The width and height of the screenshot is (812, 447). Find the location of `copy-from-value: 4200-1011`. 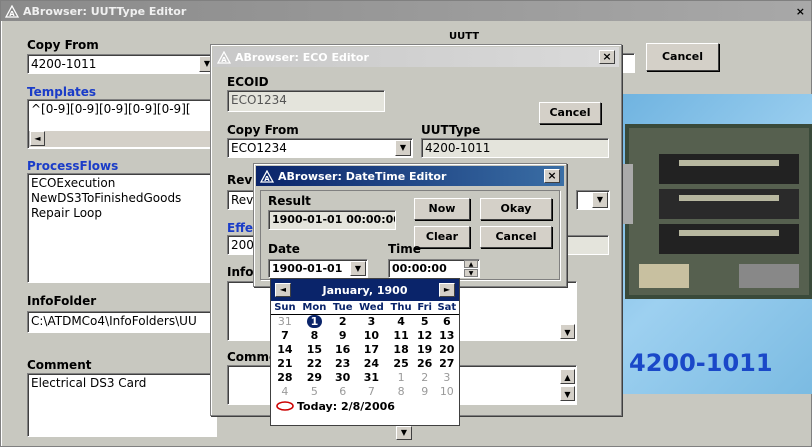

copy-from-value: 4200-1011 is located at coordinates (64, 64).